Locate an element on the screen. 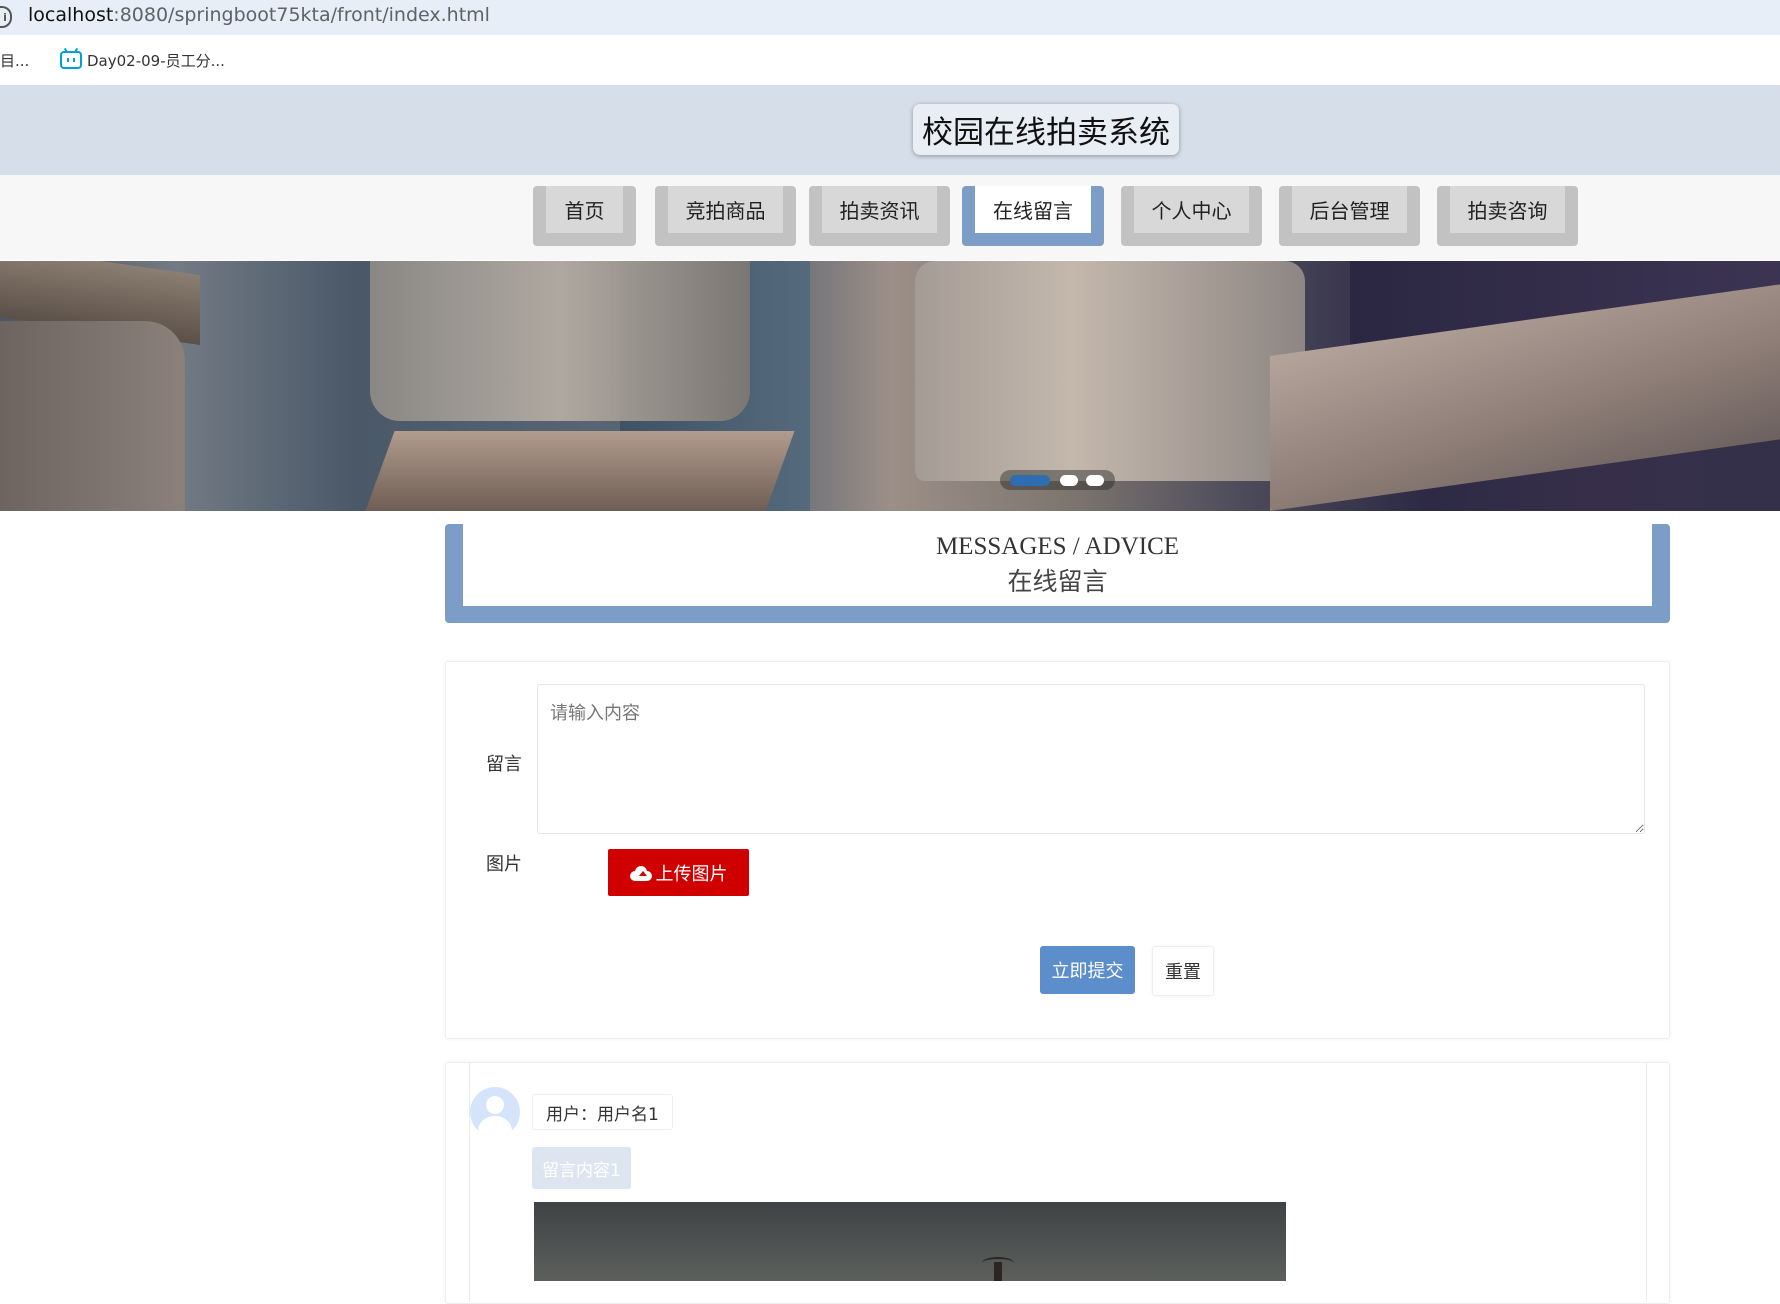 This screenshot has height=1304, width=1780. carousel-dot-active is located at coordinates (1030, 480).